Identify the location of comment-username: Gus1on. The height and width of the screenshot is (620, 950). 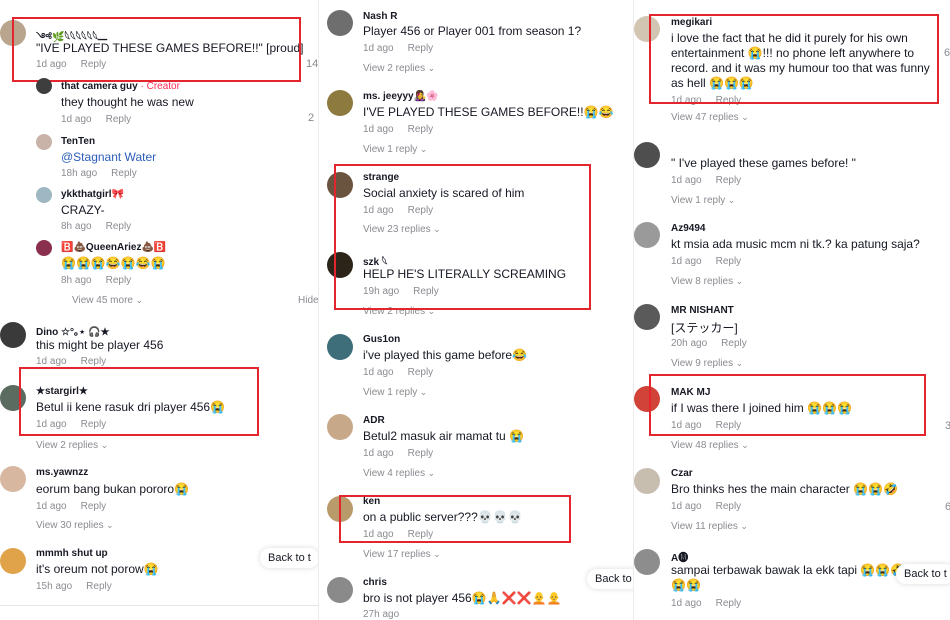
(381, 339).